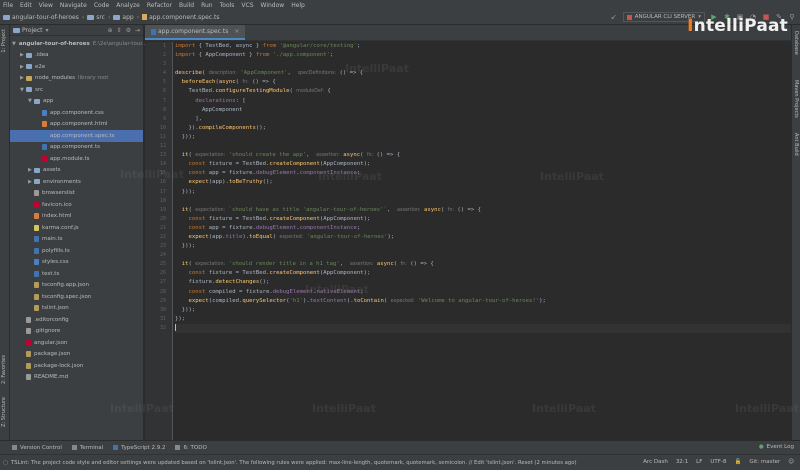 This screenshot has height=470, width=800. I want to click on breadcrumb-app: app, so click(127, 17).